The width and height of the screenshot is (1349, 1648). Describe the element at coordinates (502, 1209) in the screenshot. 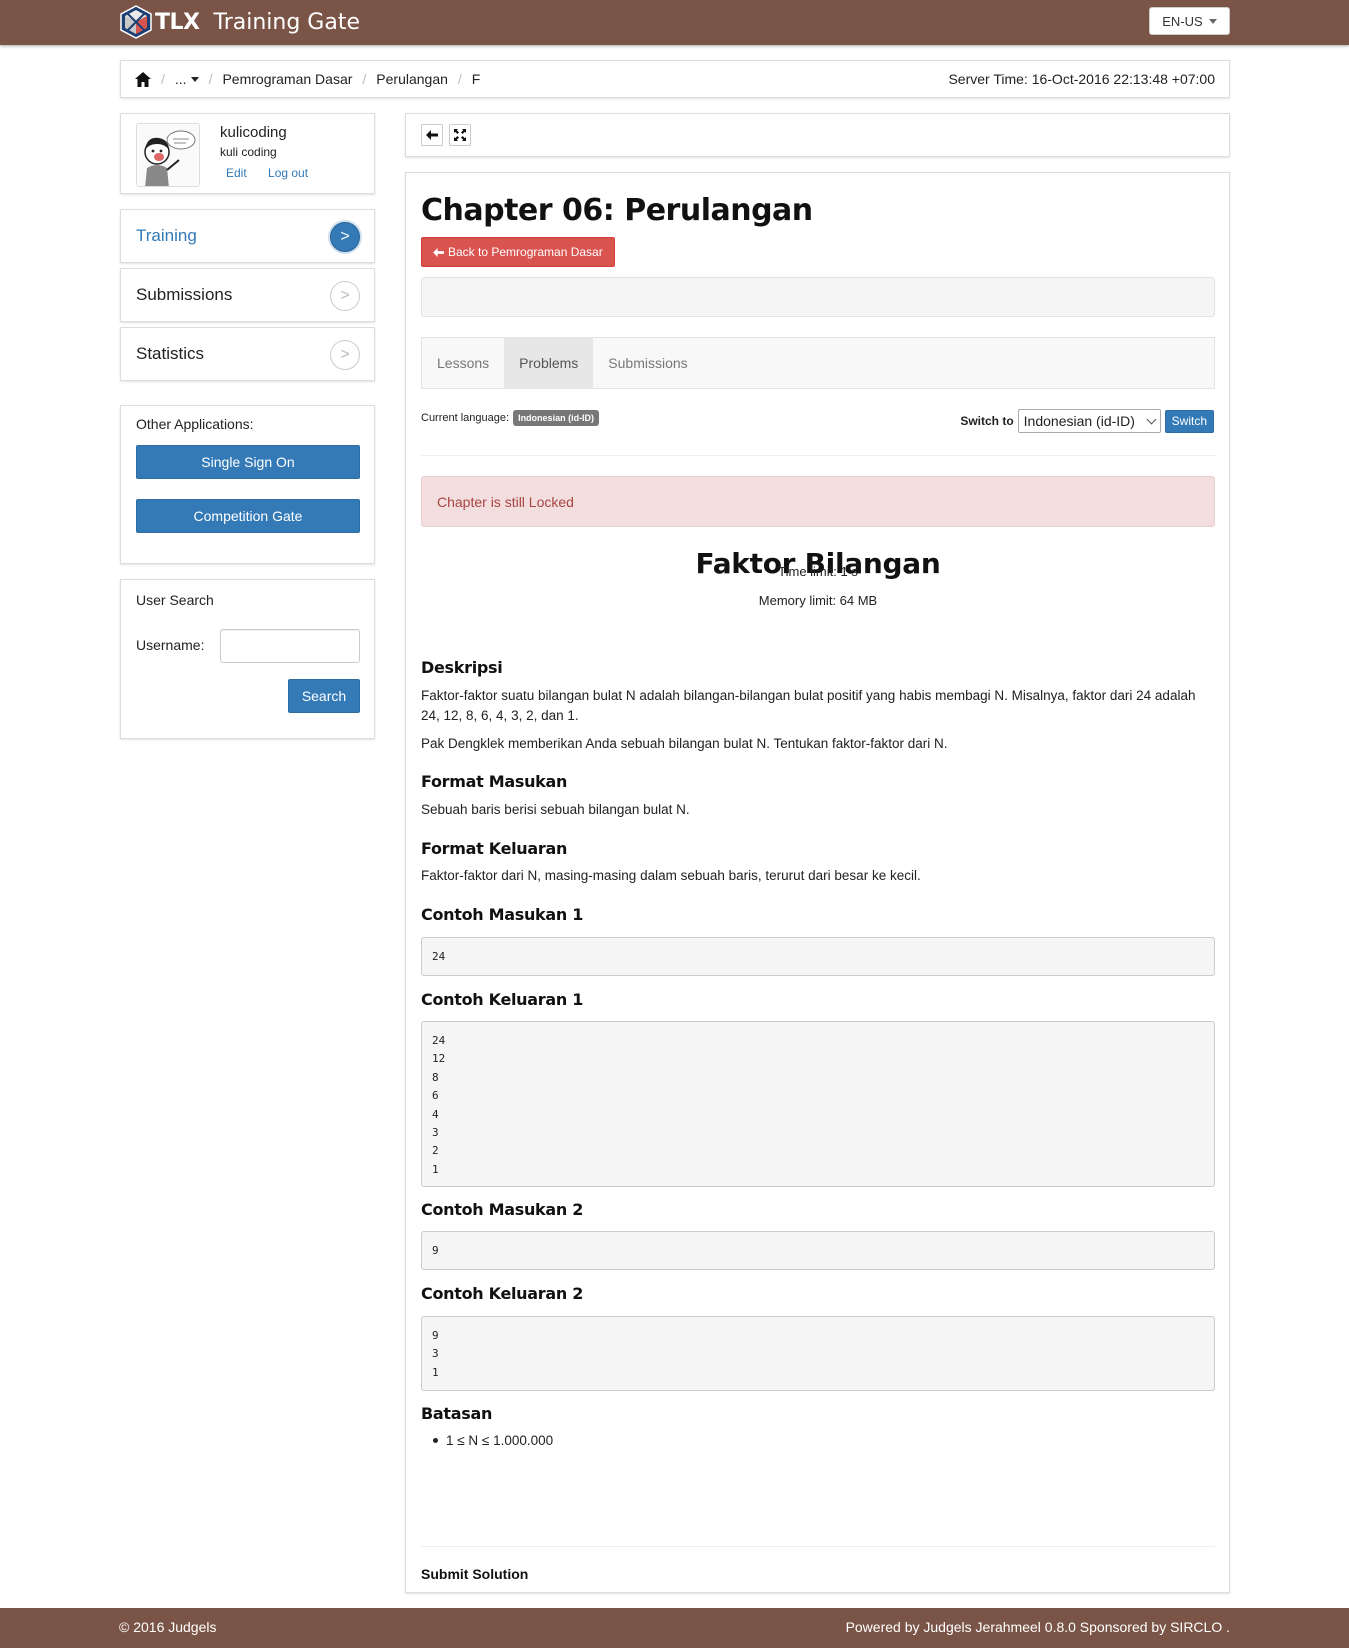

I see `contoh-masukan-2-heading: Contoh Masukan 2` at that location.